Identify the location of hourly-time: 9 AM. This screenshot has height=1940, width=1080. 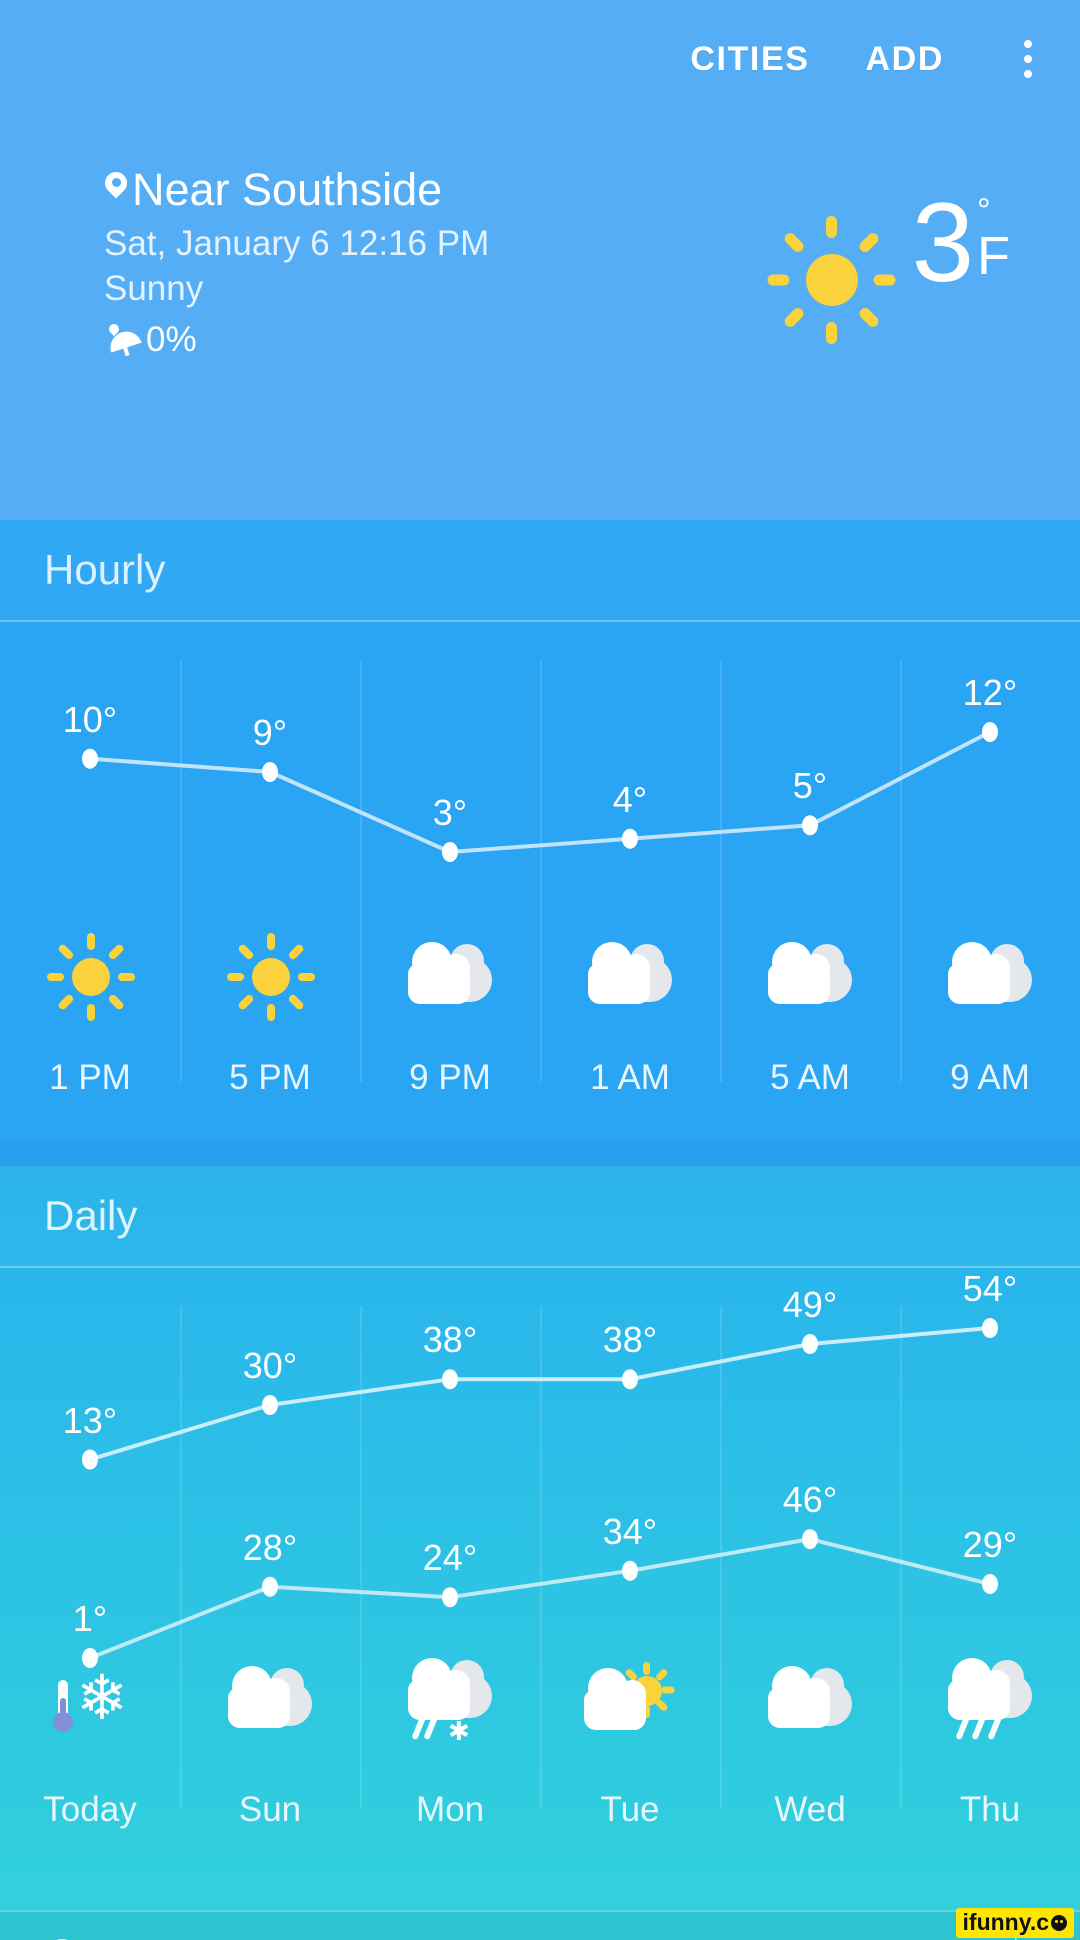
(990, 1077).